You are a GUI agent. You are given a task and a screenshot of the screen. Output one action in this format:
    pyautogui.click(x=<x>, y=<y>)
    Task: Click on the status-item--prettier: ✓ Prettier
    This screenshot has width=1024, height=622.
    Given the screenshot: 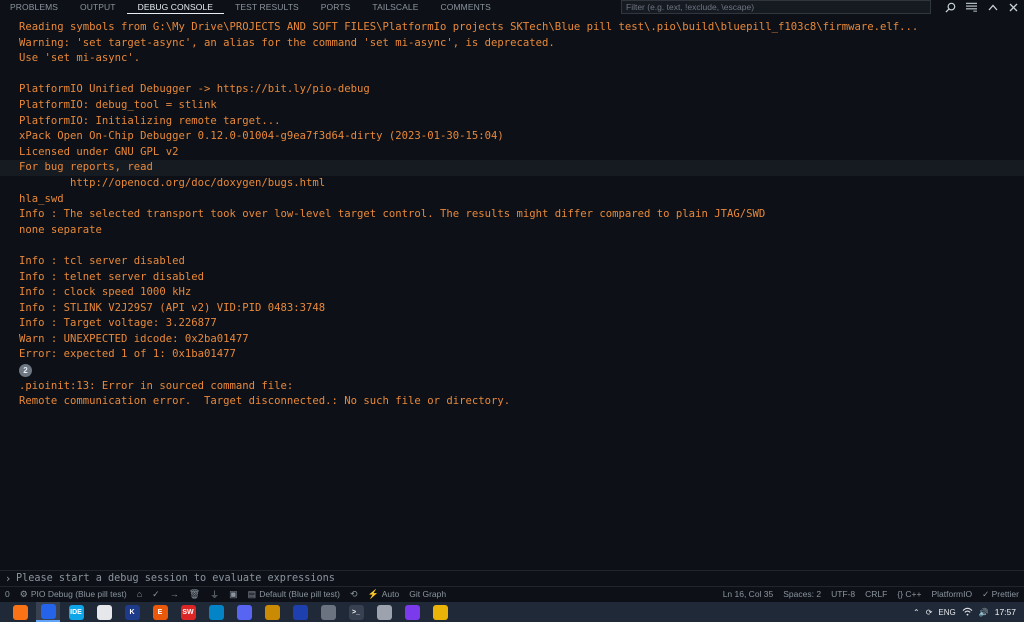 What is the action you would take?
    pyautogui.click(x=1000, y=594)
    